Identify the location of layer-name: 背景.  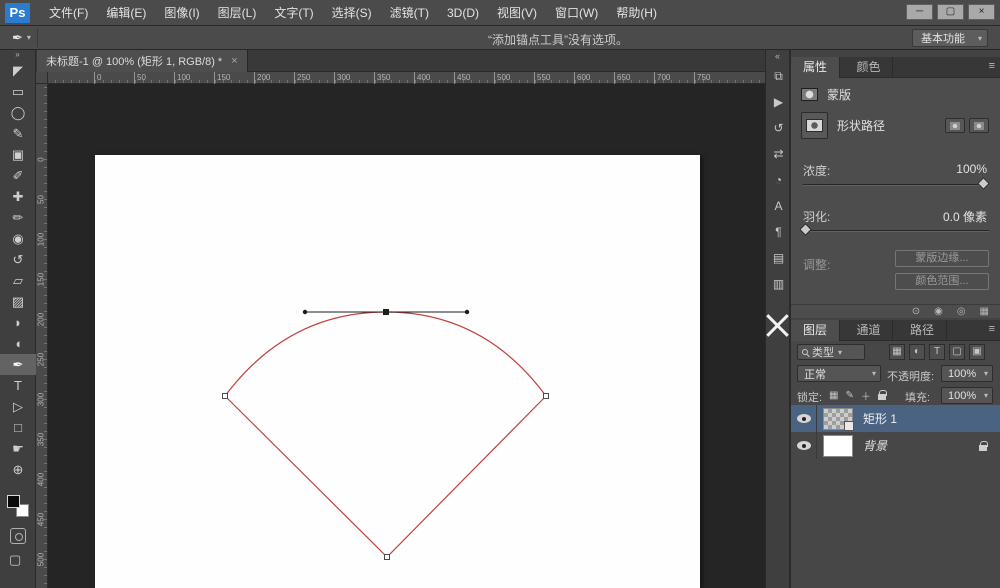
(875, 445).